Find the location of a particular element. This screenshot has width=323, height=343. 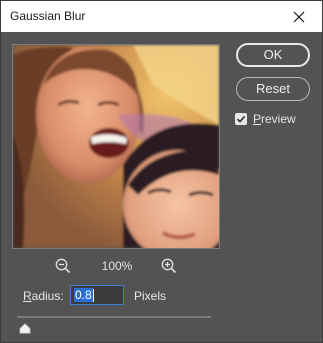

zoom-out-icon is located at coordinates (63, 266).